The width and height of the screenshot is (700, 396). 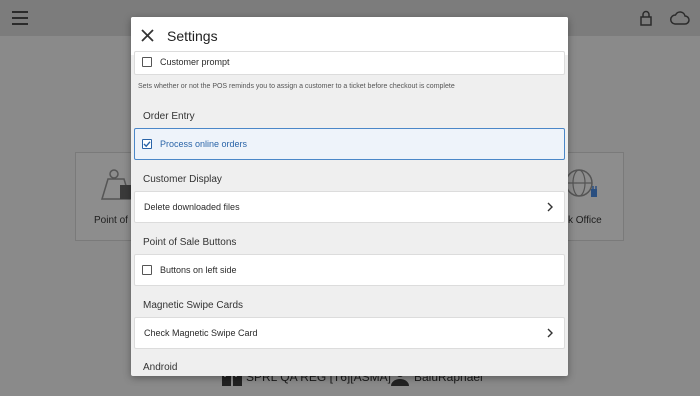 What do you see at coordinates (204, 144) in the screenshot?
I see `process-online-orders-label: Process online orders` at bounding box center [204, 144].